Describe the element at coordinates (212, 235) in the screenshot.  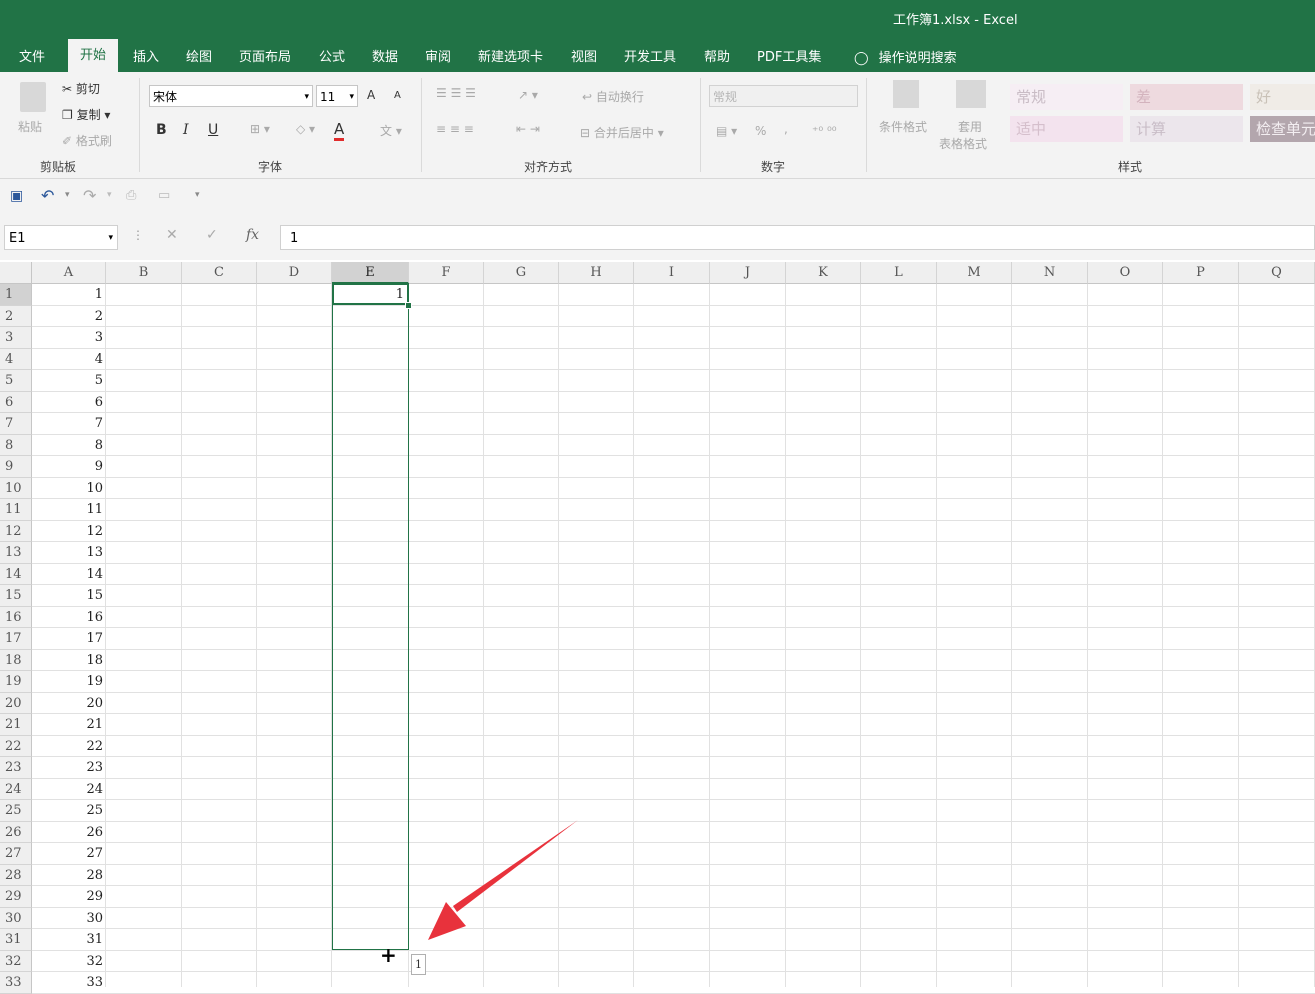
I see `enter-button: ✓` at that location.